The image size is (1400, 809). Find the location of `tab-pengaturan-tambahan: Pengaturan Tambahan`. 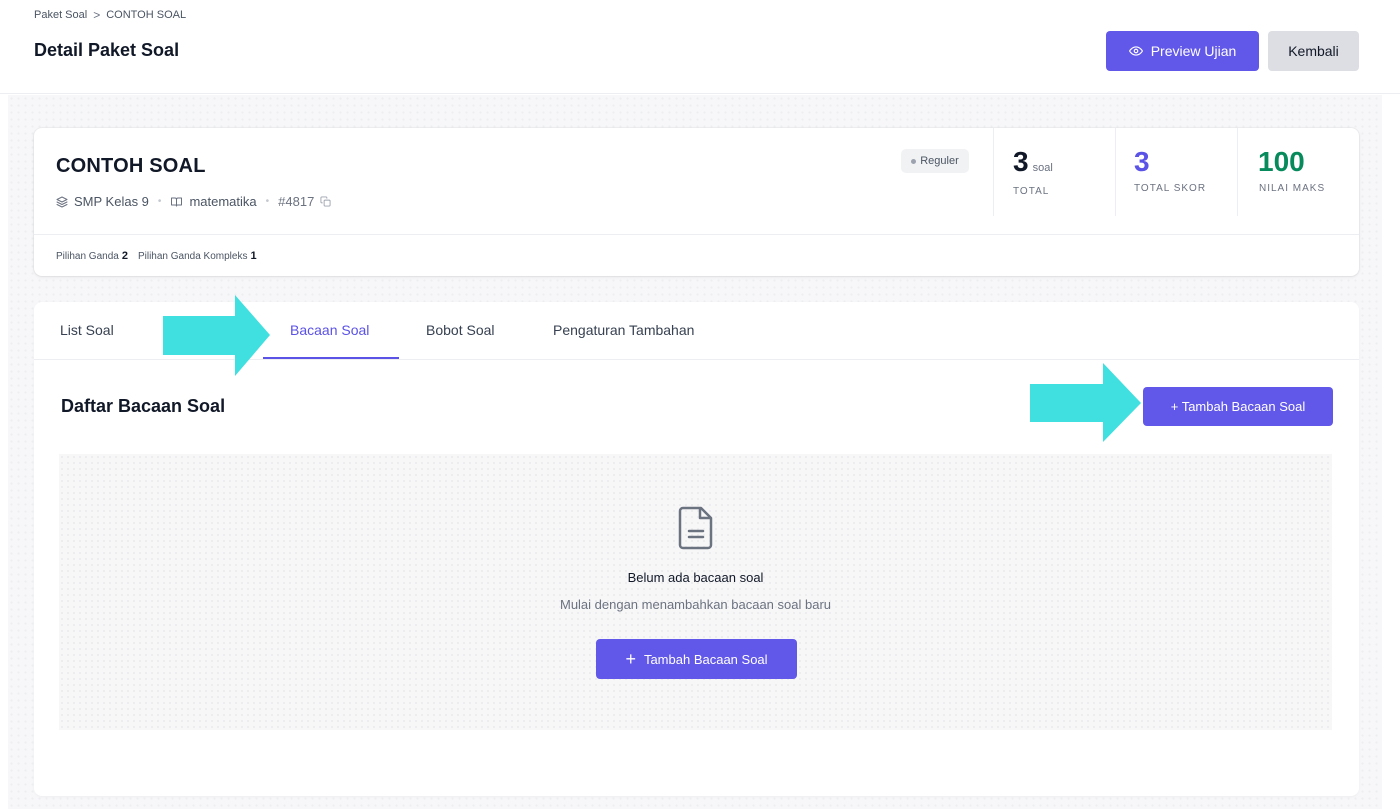

tab-pengaturan-tambahan: Pengaturan Tambahan is located at coordinates (623, 330).